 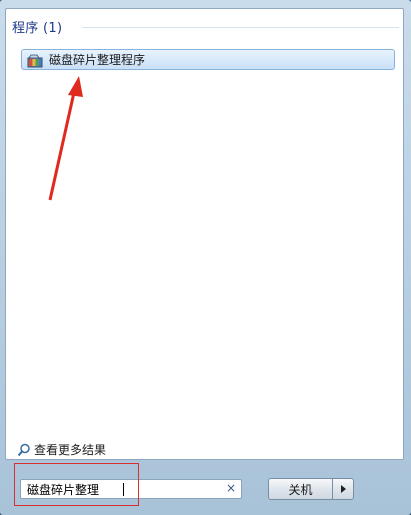 I want to click on programs-section-header: 程序 (1), so click(x=37, y=28).